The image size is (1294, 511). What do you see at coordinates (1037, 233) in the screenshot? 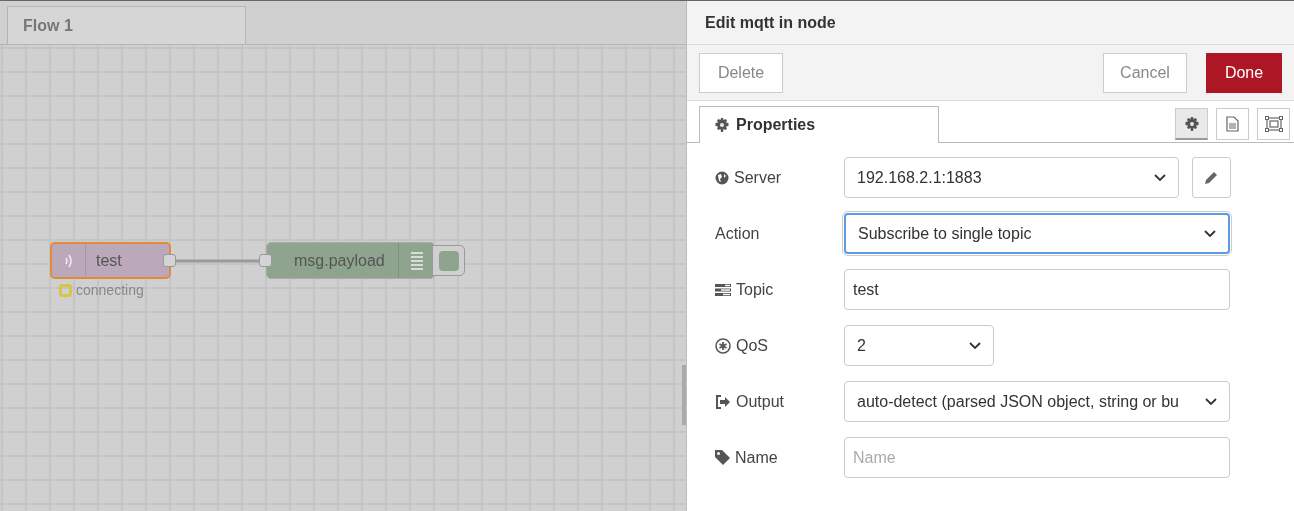
I see `dropdown-field: Subscribe to single topic` at bounding box center [1037, 233].